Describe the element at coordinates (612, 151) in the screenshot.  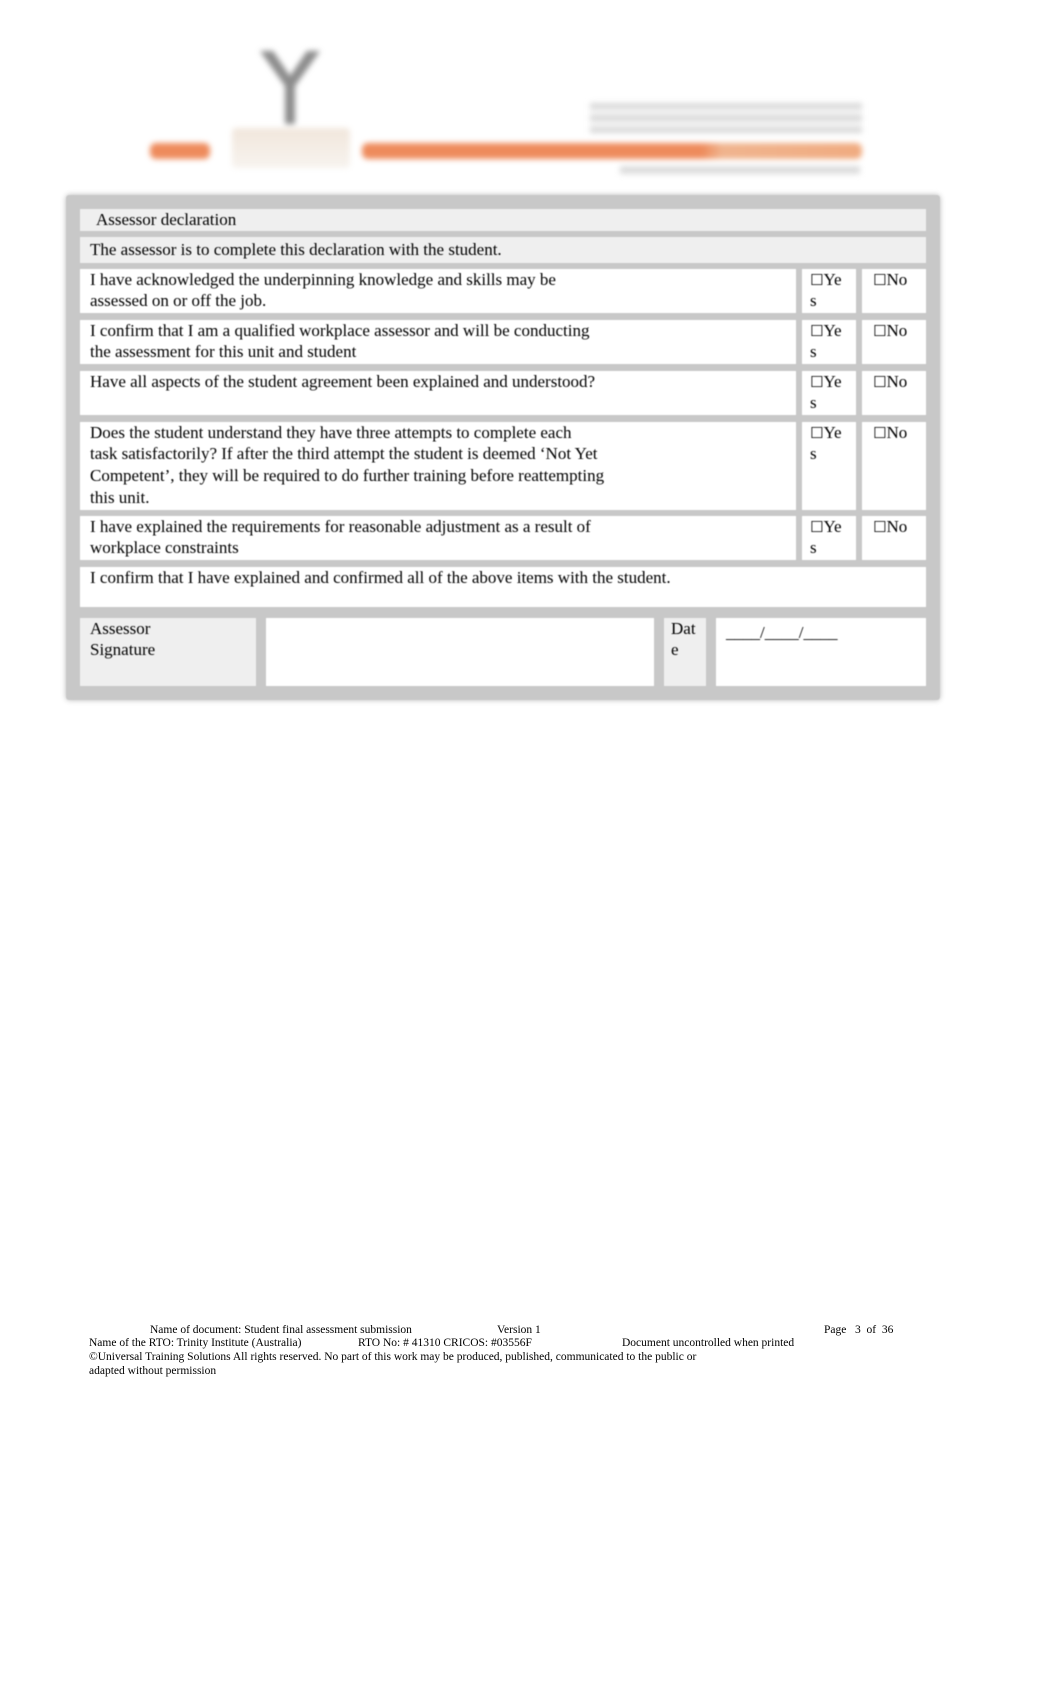
I see `header-accent-bar` at that location.